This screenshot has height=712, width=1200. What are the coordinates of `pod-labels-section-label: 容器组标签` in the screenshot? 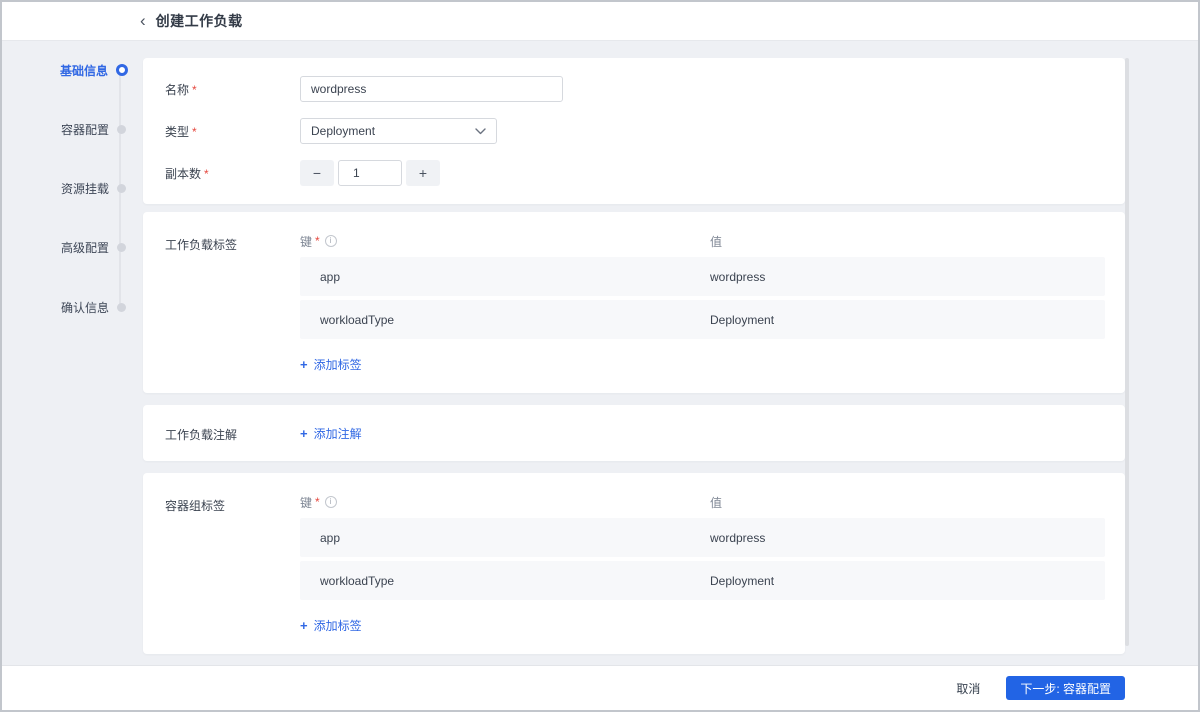 It's located at (195, 506).